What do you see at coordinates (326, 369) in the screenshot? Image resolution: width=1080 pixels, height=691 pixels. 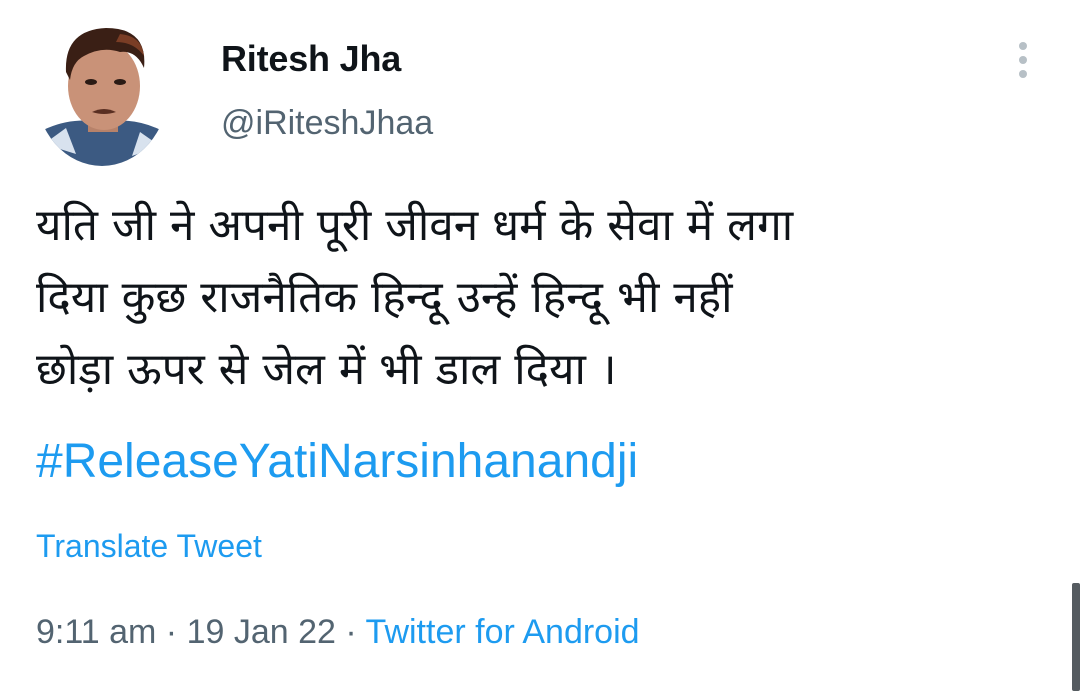 I see `tweet-text-line: छोड़ा ऊपर से जेल में भी डाल दिया ।` at bounding box center [326, 369].